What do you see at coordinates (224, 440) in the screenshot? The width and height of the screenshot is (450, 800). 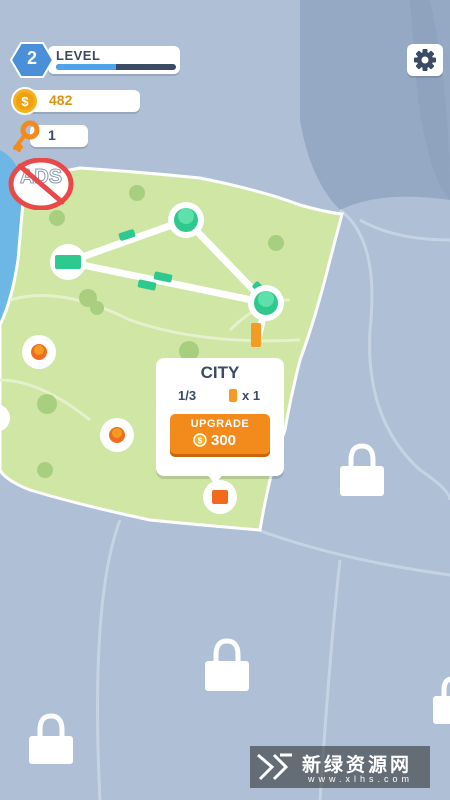 I see `upgrade-cost: 300` at bounding box center [224, 440].